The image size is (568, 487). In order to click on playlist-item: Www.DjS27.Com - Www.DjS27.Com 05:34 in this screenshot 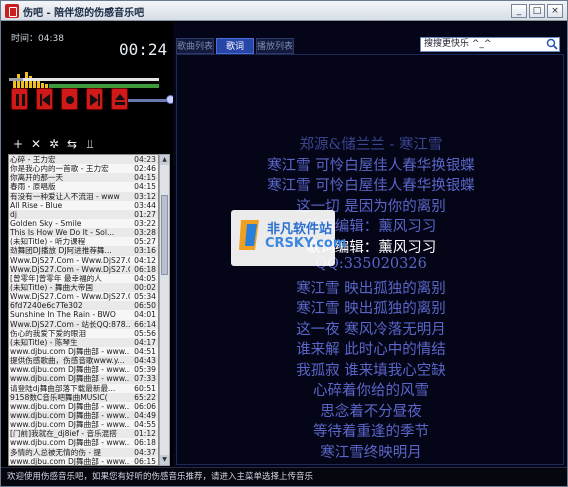, I will do `click(83, 297)`.